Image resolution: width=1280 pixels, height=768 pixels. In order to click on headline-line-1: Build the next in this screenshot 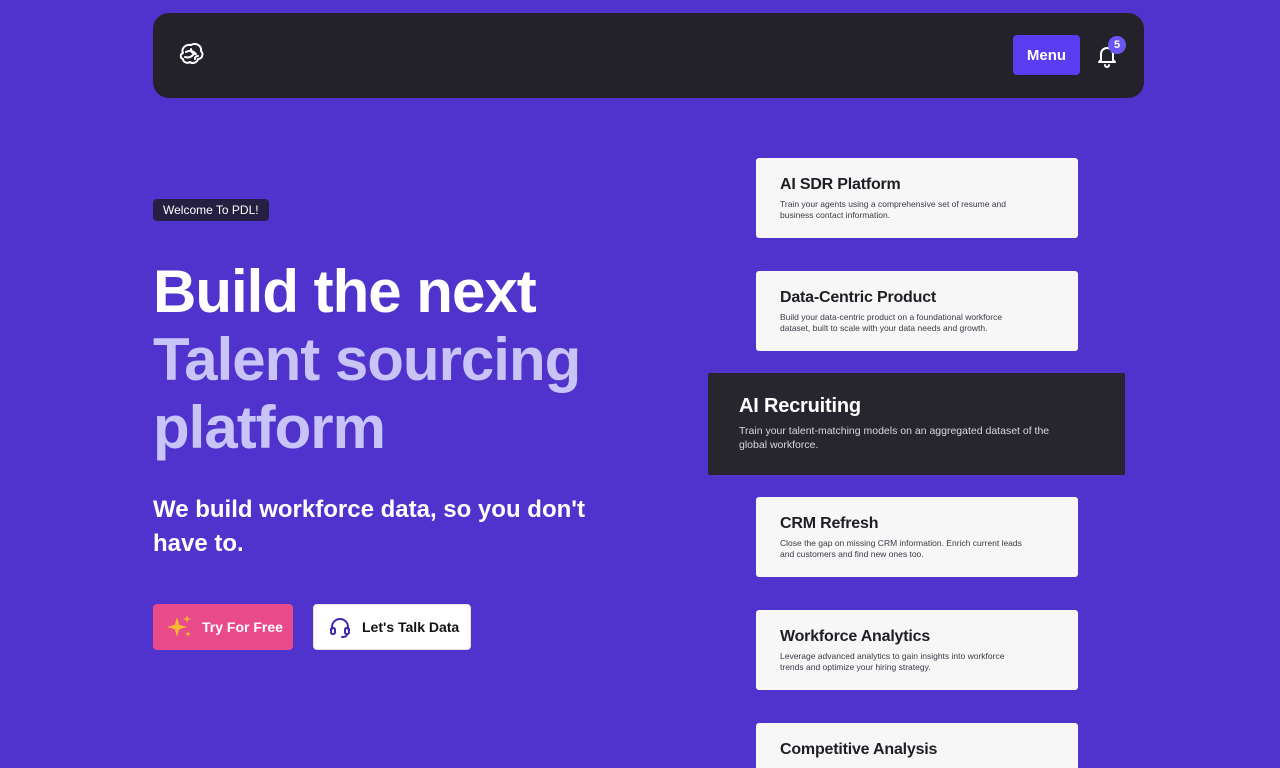, I will do `click(345, 291)`.